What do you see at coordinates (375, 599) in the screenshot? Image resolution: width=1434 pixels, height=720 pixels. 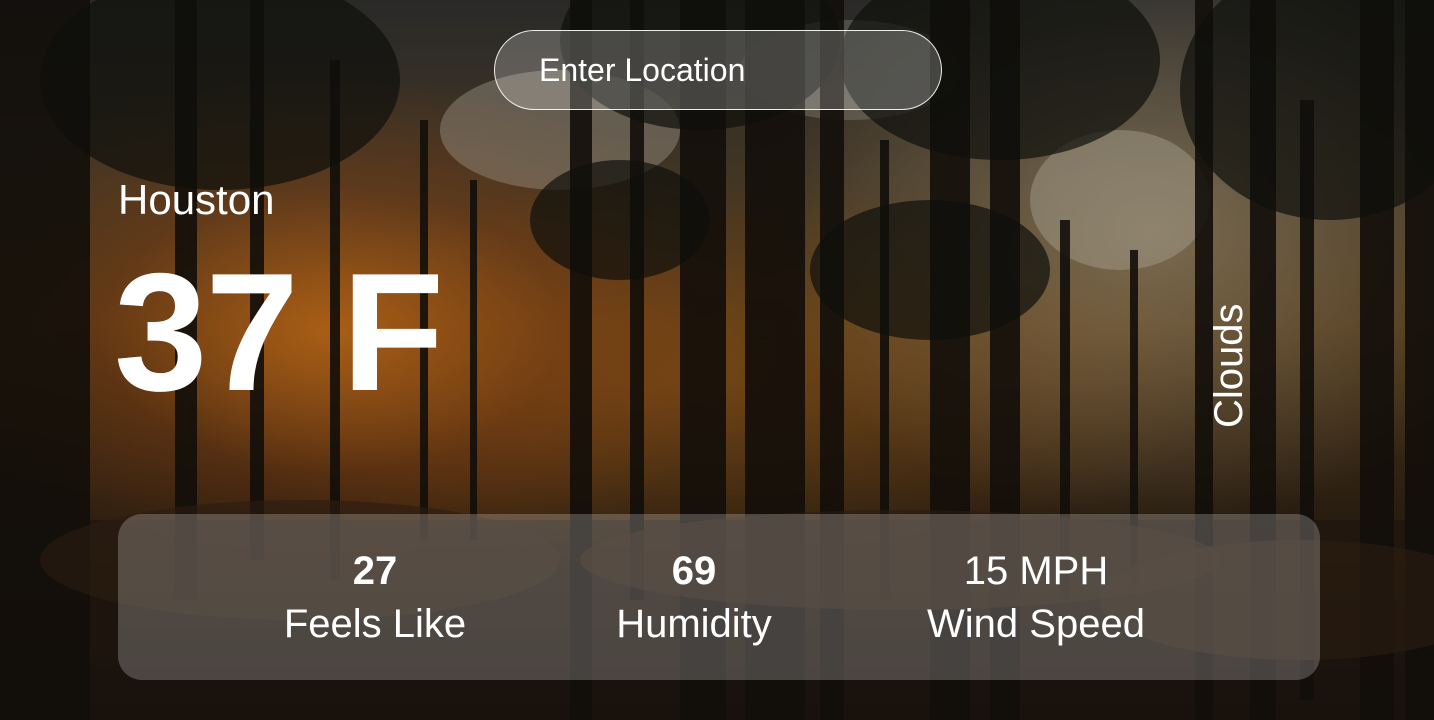 I see `feels-like-stat: 27 Feels Like` at bounding box center [375, 599].